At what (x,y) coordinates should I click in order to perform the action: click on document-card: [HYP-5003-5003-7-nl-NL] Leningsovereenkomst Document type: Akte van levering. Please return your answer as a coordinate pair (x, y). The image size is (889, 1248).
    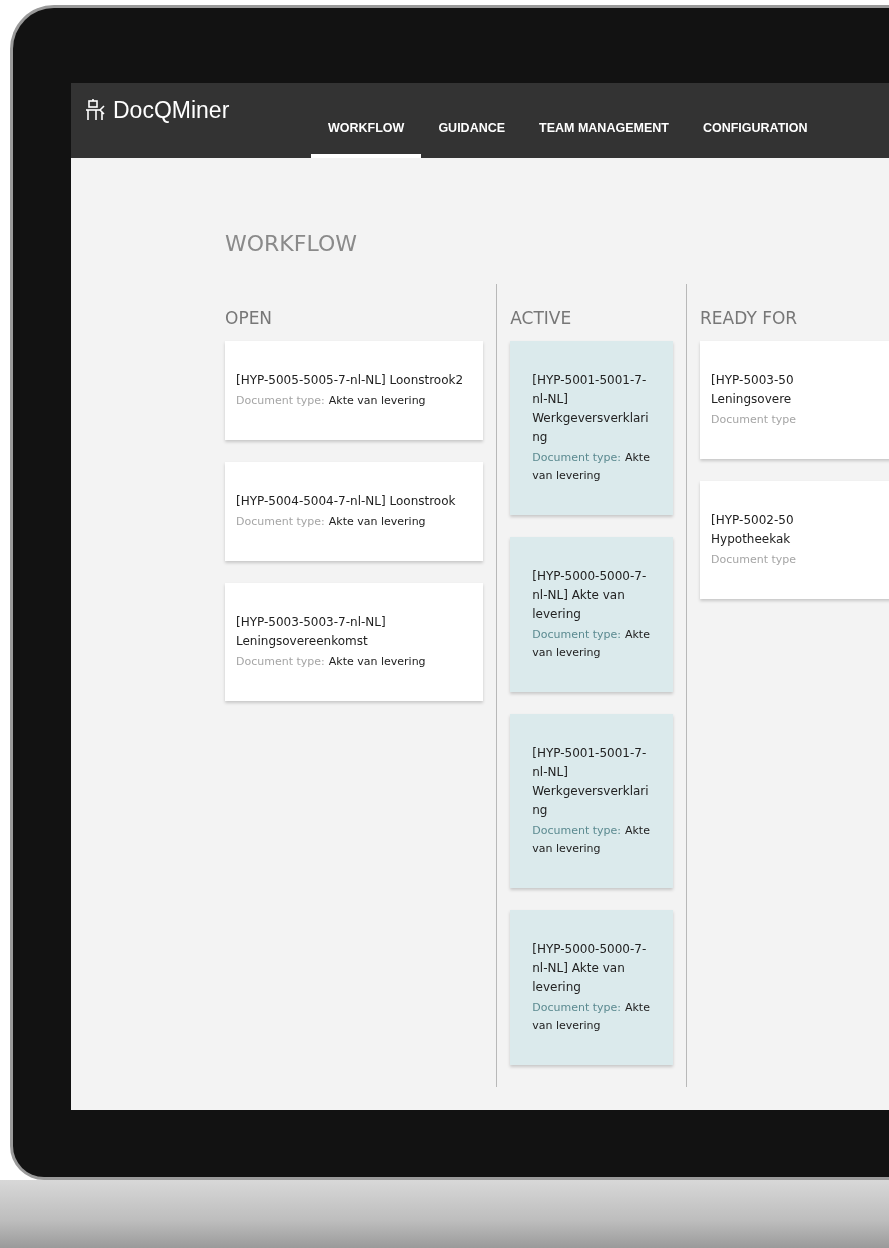
    Looking at the image, I should click on (354, 642).